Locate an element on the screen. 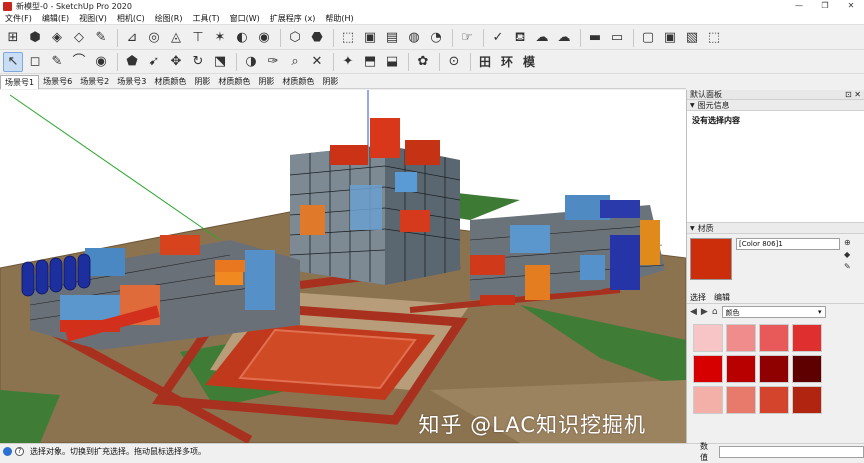 The image size is (864, 463). create-material-icon: ⊕ is located at coordinates (847, 242).